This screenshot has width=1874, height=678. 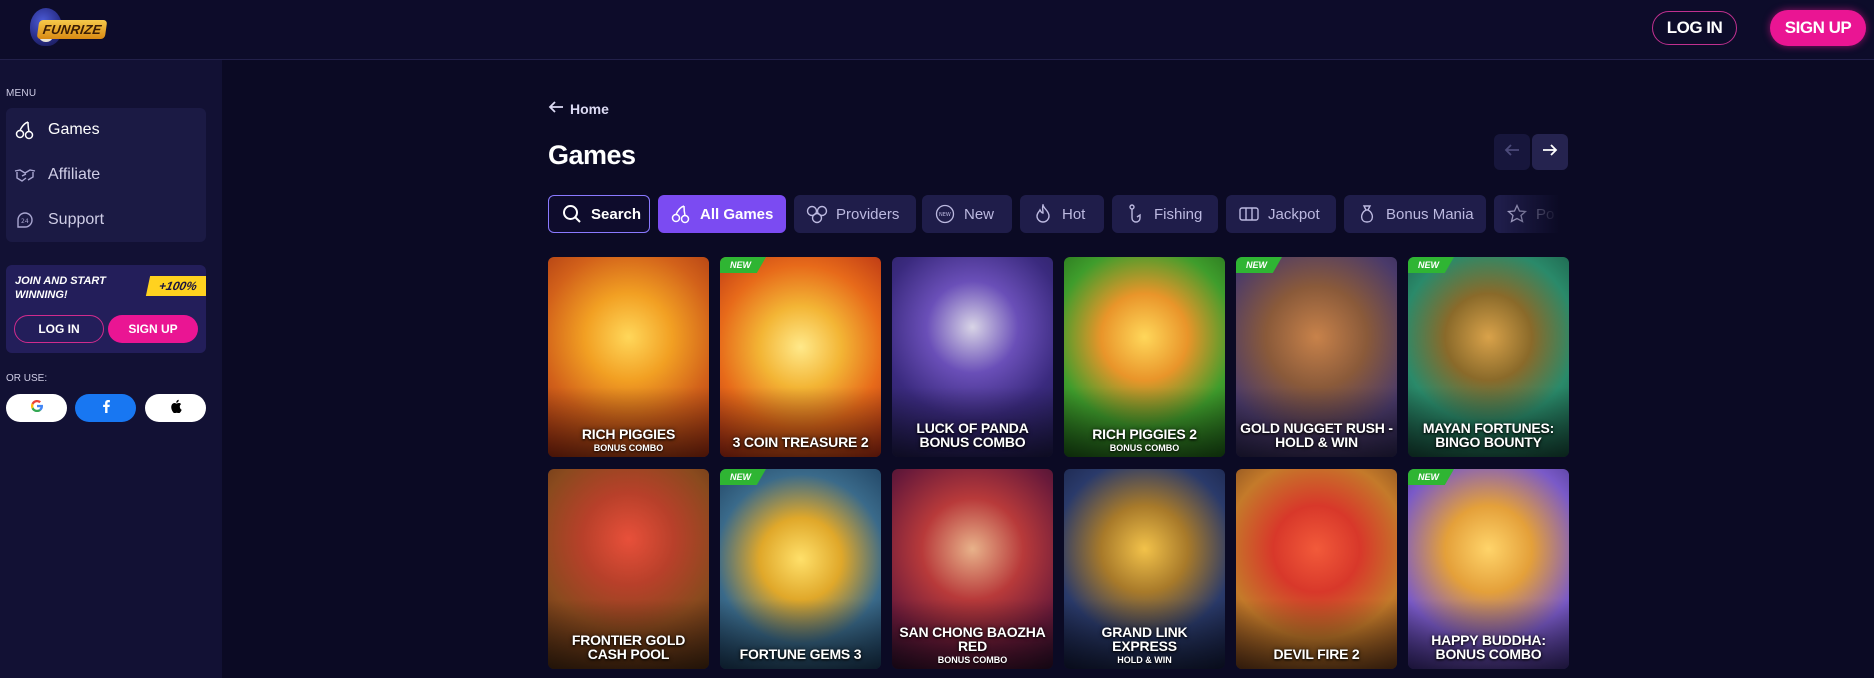 What do you see at coordinates (74, 174) in the screenshot?
I see `sidebar-item-label: Affiliate` at bounding box center [74, 174].